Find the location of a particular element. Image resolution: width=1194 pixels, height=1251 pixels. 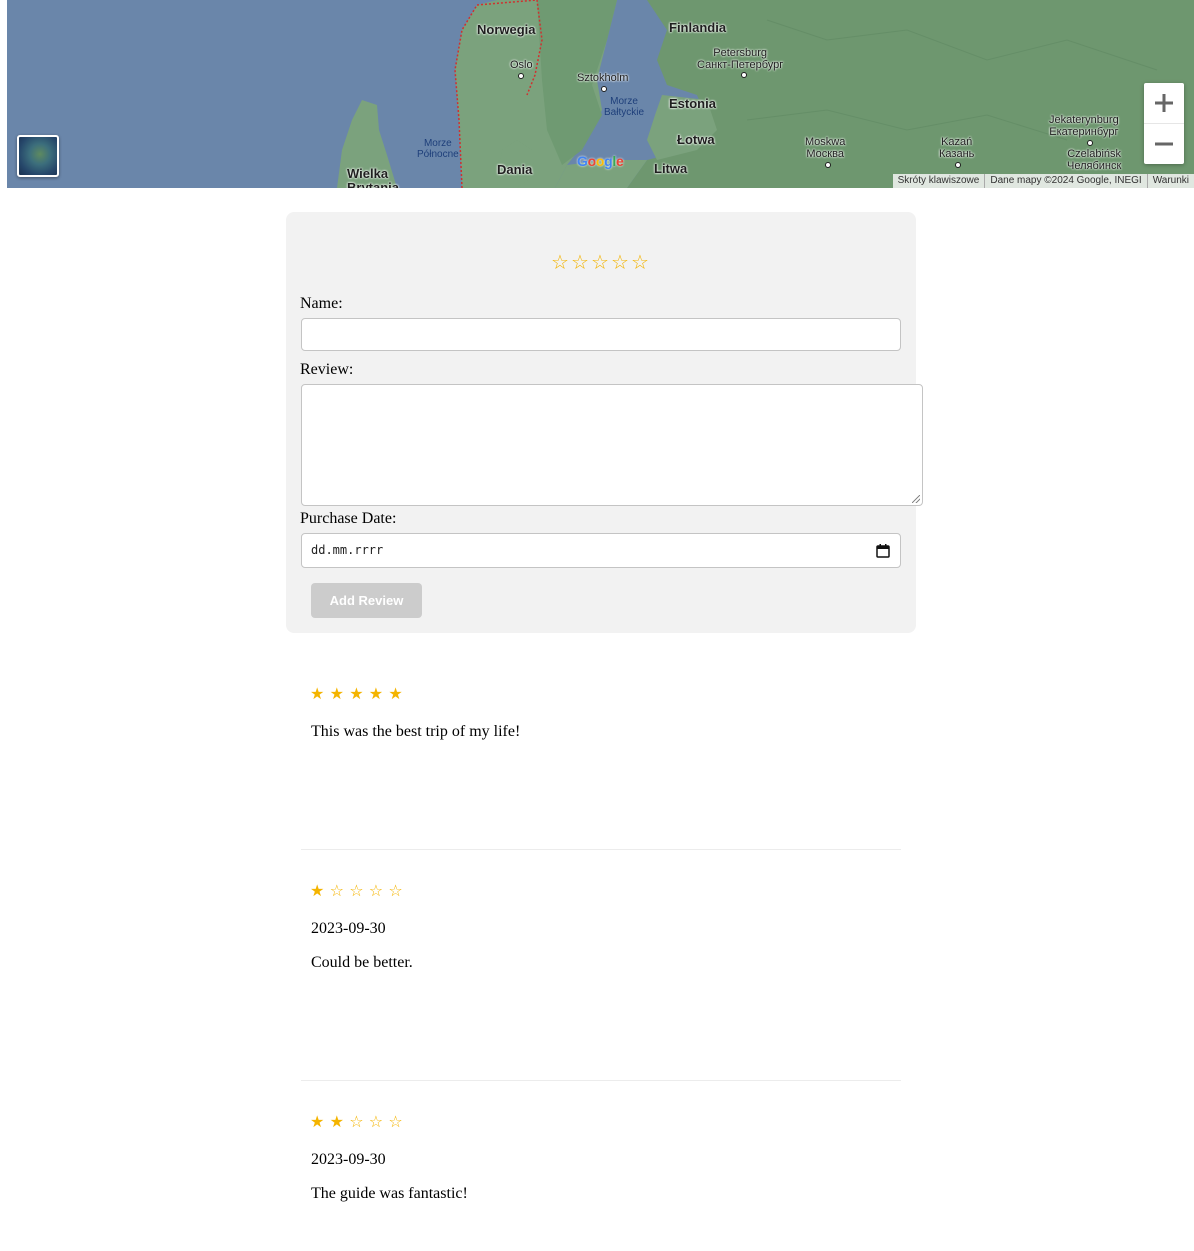

map-label-chelyabinsk: Czelabińsk Челябинск is located at coordinates (1094, 160).